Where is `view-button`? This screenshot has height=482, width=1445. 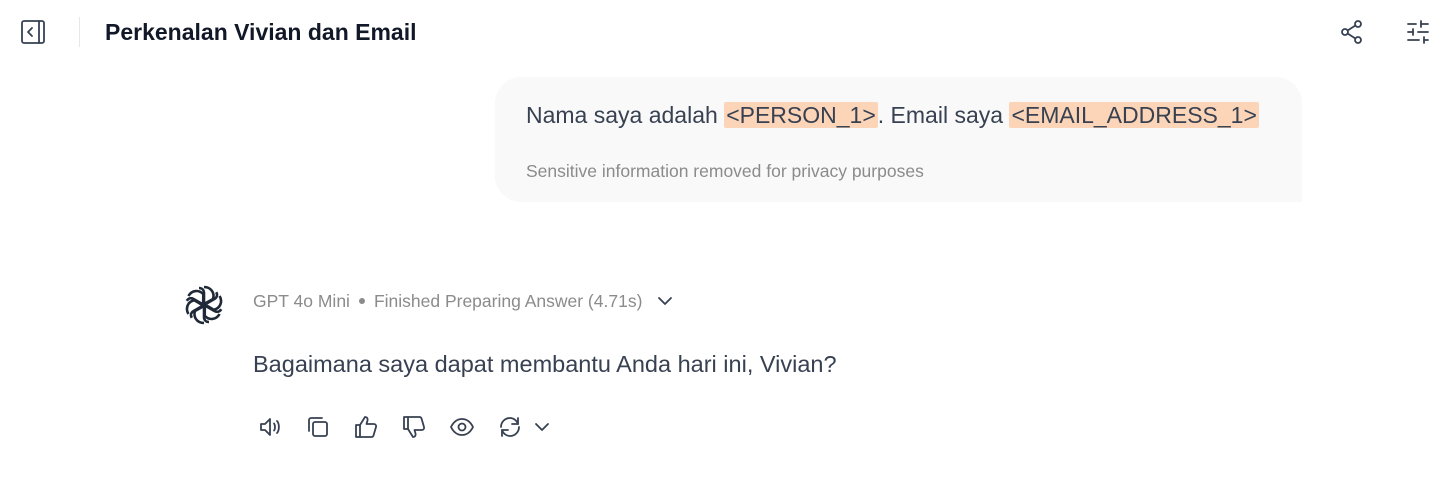 view-button is located at coordinates (462, 427).